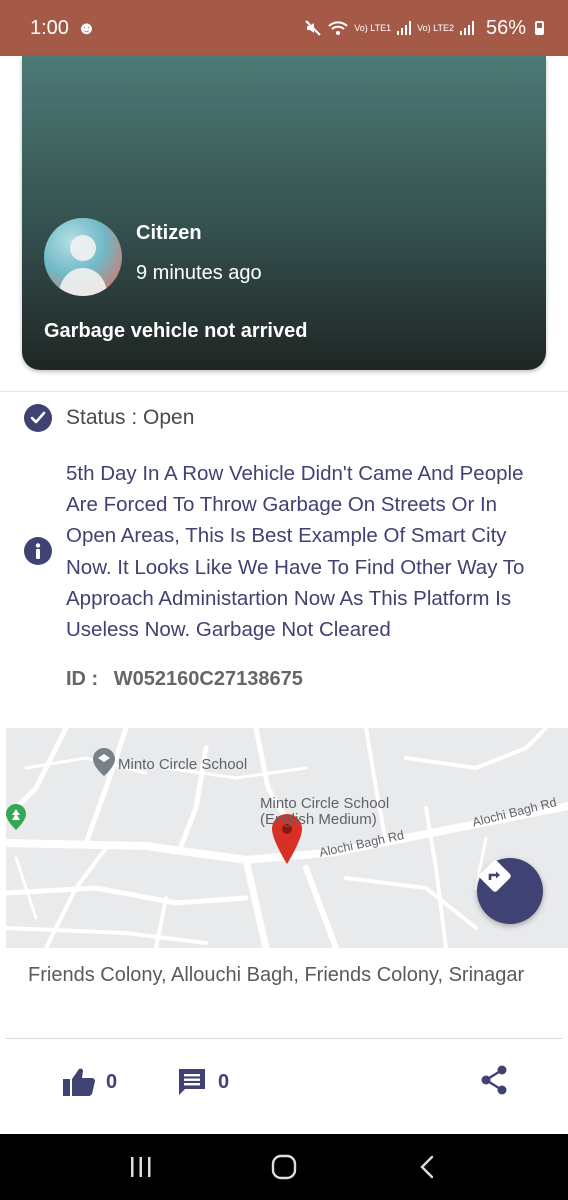 This screenshot has width=568, height=1200. Describe the element at coordinates (83, 265) in the screenshot. I see `user-silhouette-icon` at that location.